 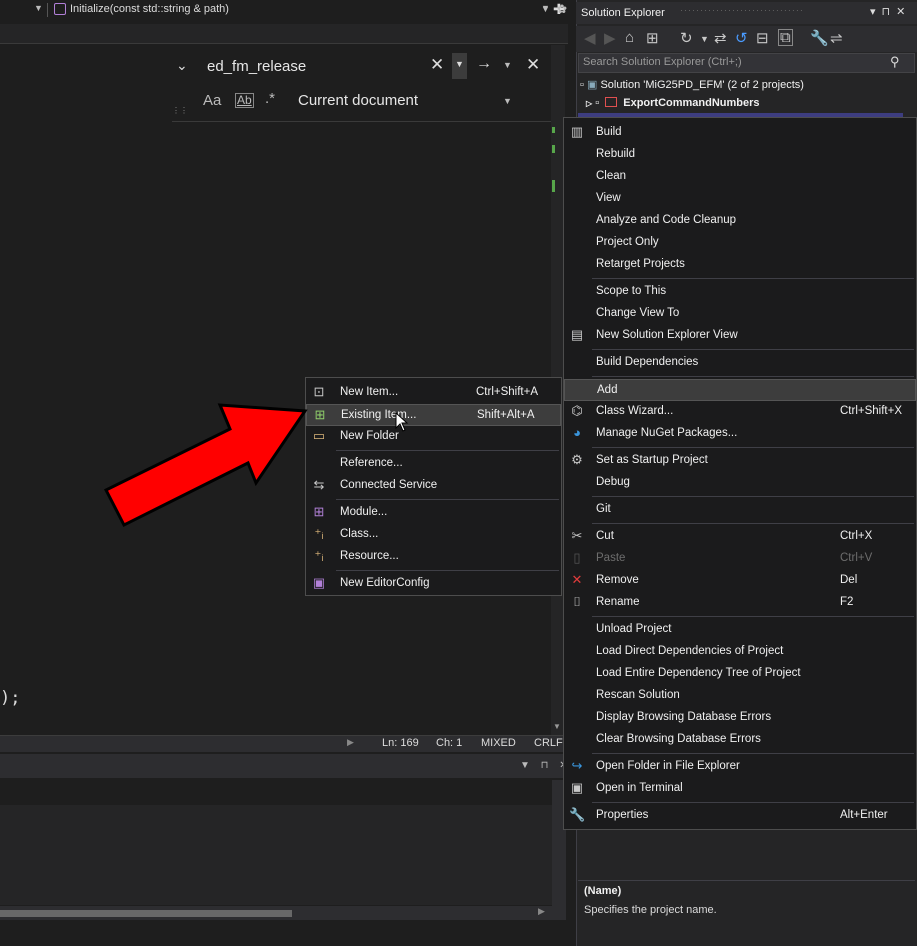 What do you see at coordinates (433, 415) in the screenshot?
I see `submenu-item-existing-item: ⊞ Existing Item... Shift+Alt+A` at bounding box center [433, 415].